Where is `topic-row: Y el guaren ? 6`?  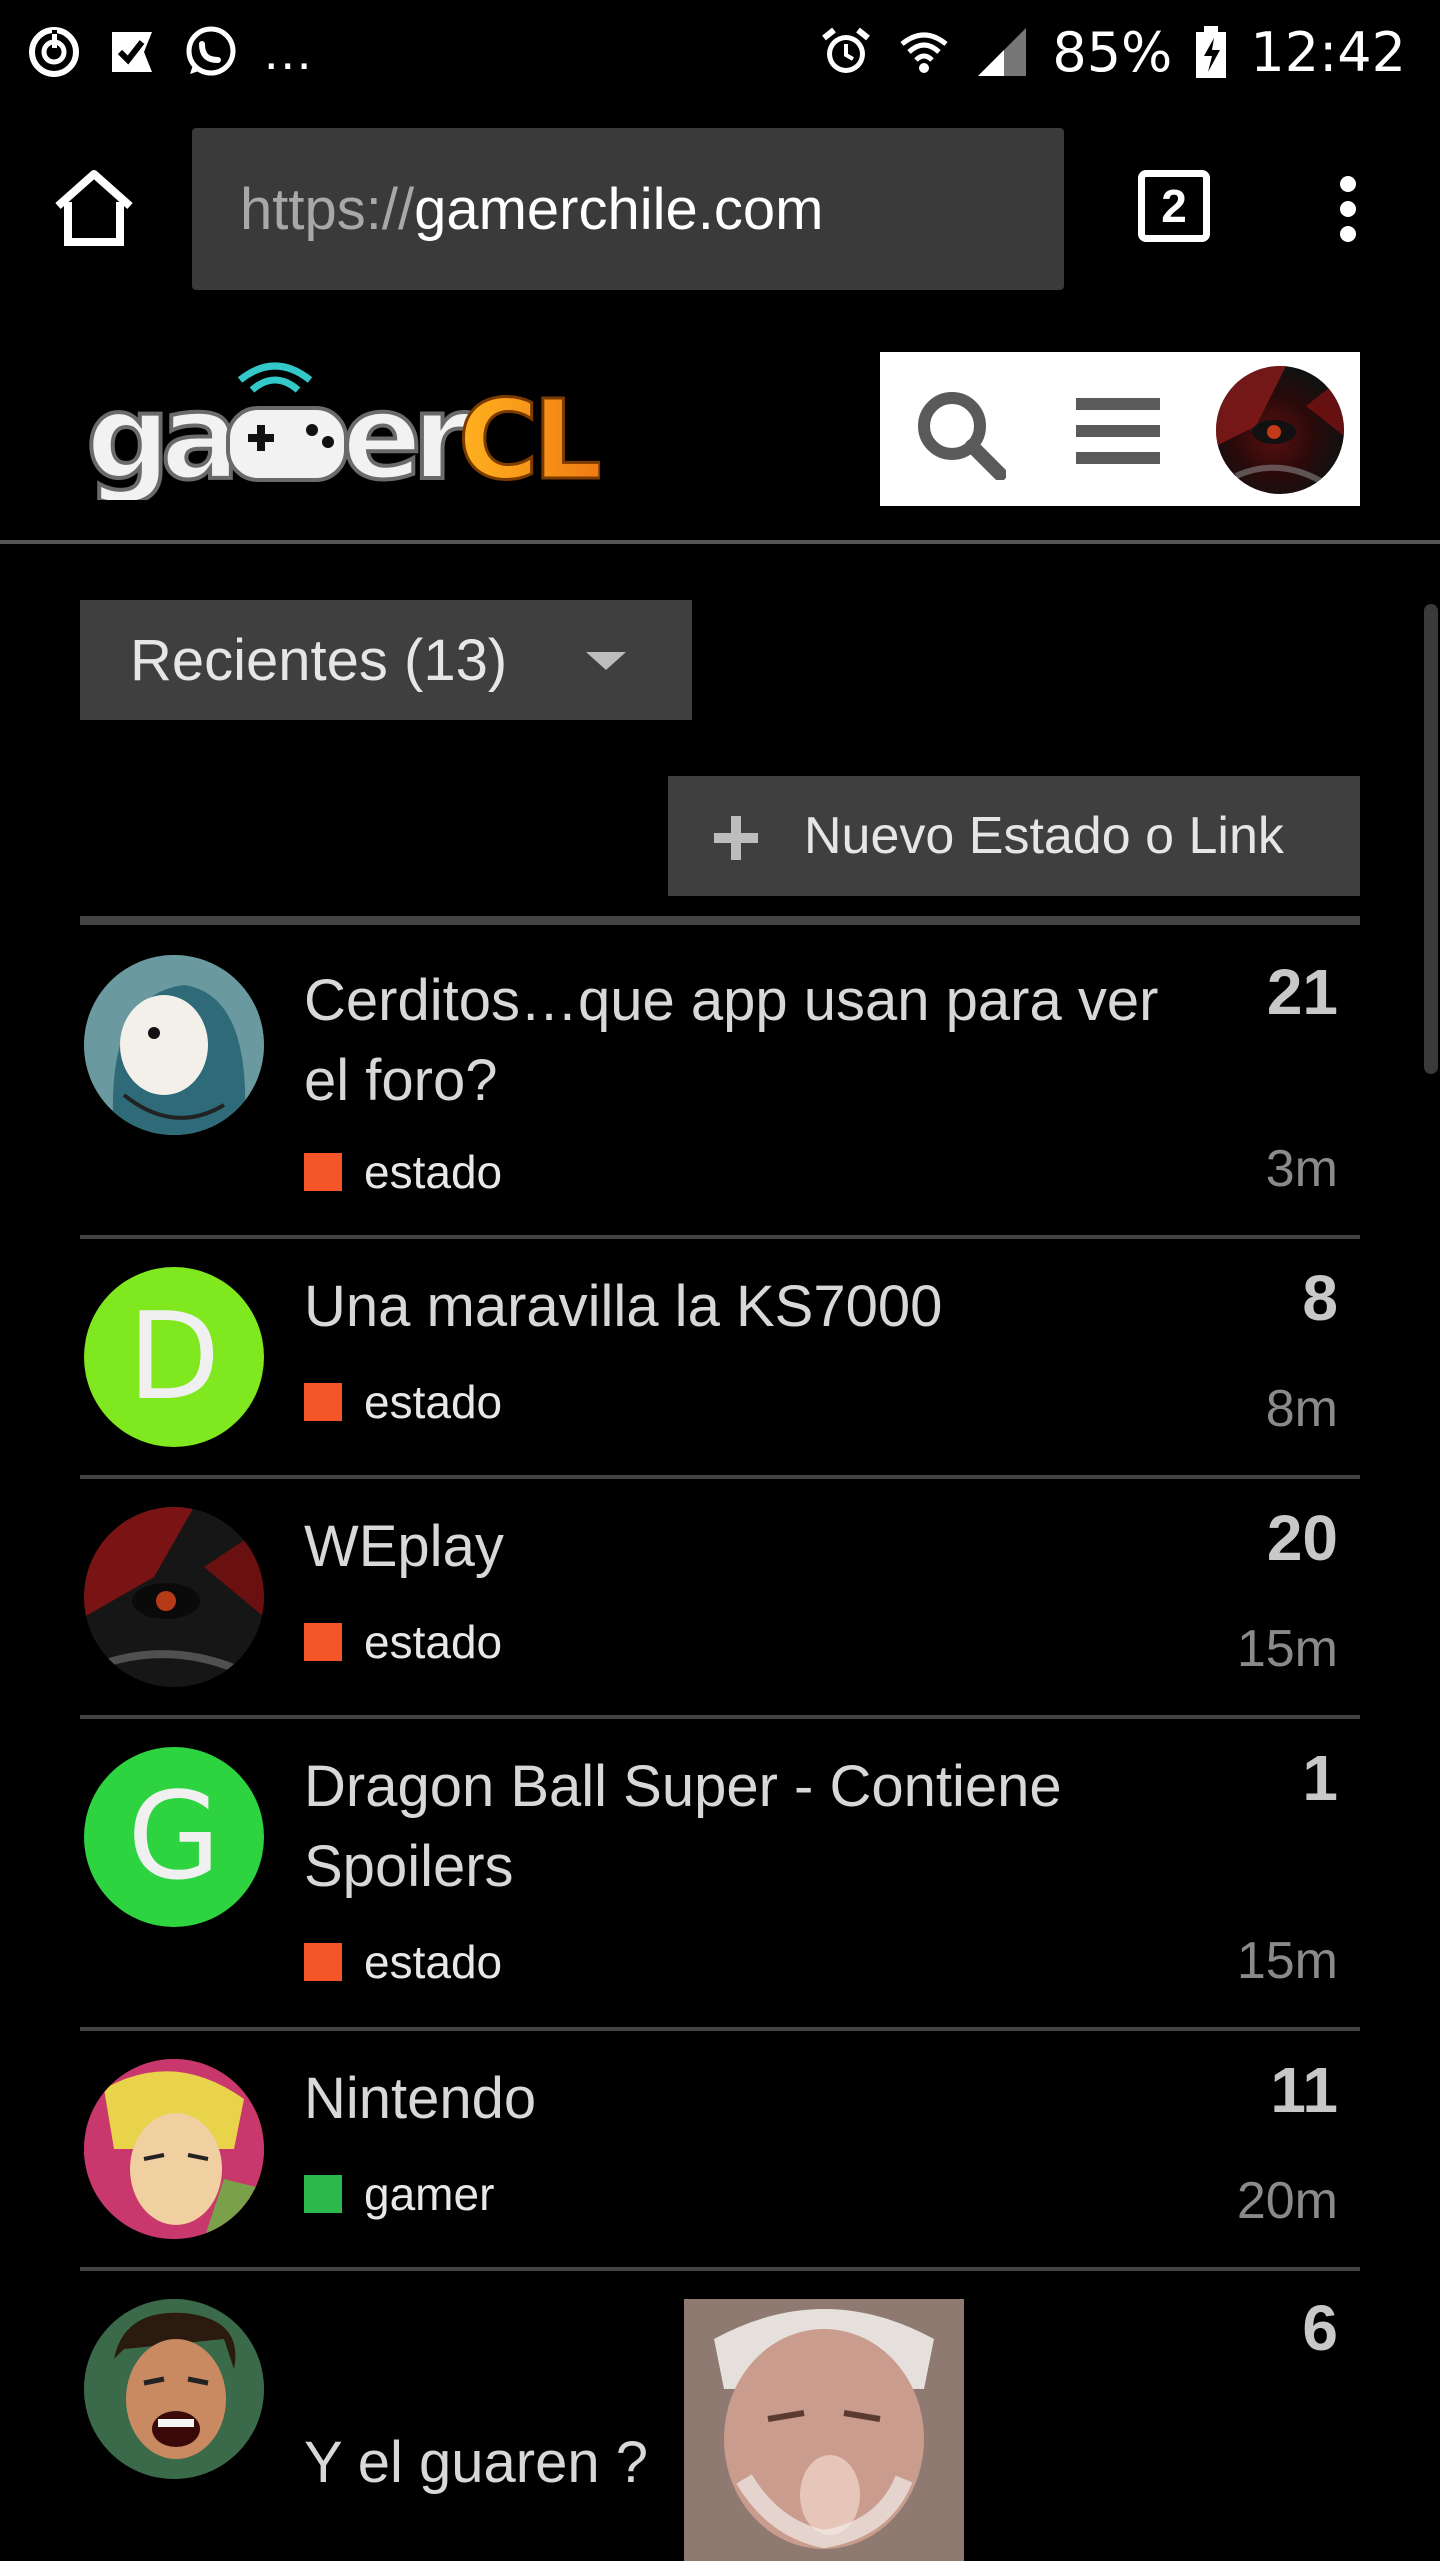 topic-row: Y el guaren ? 6 is located at coordinates (720, 2426).